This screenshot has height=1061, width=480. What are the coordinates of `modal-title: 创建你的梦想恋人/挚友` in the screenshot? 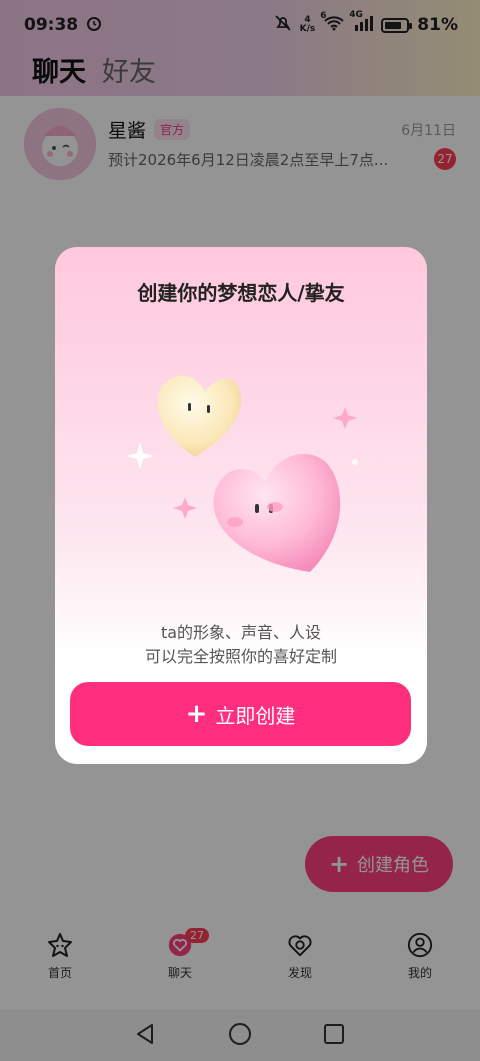 It's located at (241, 293).